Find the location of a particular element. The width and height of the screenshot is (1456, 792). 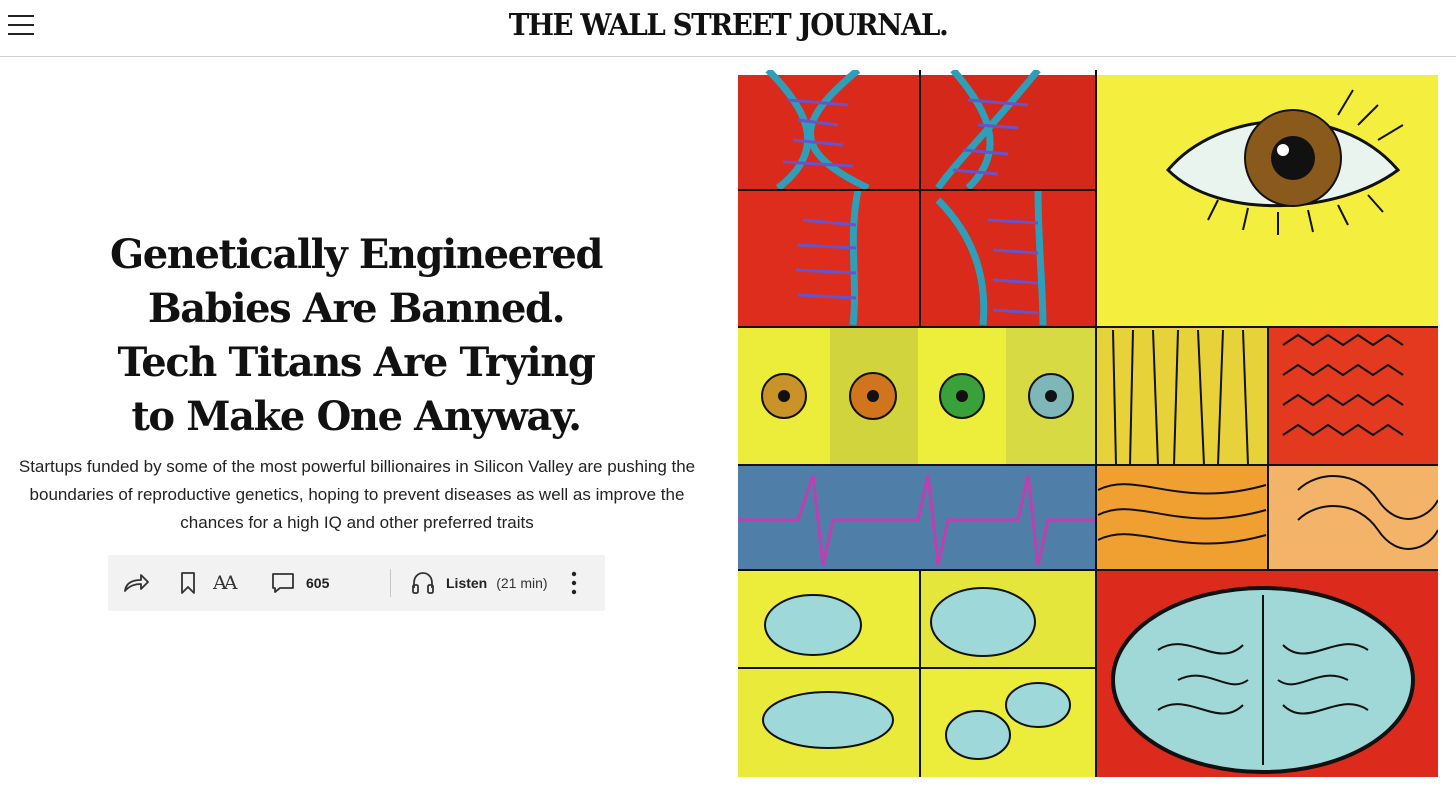

listen-label: Listen is located at coordinates (467, 583).